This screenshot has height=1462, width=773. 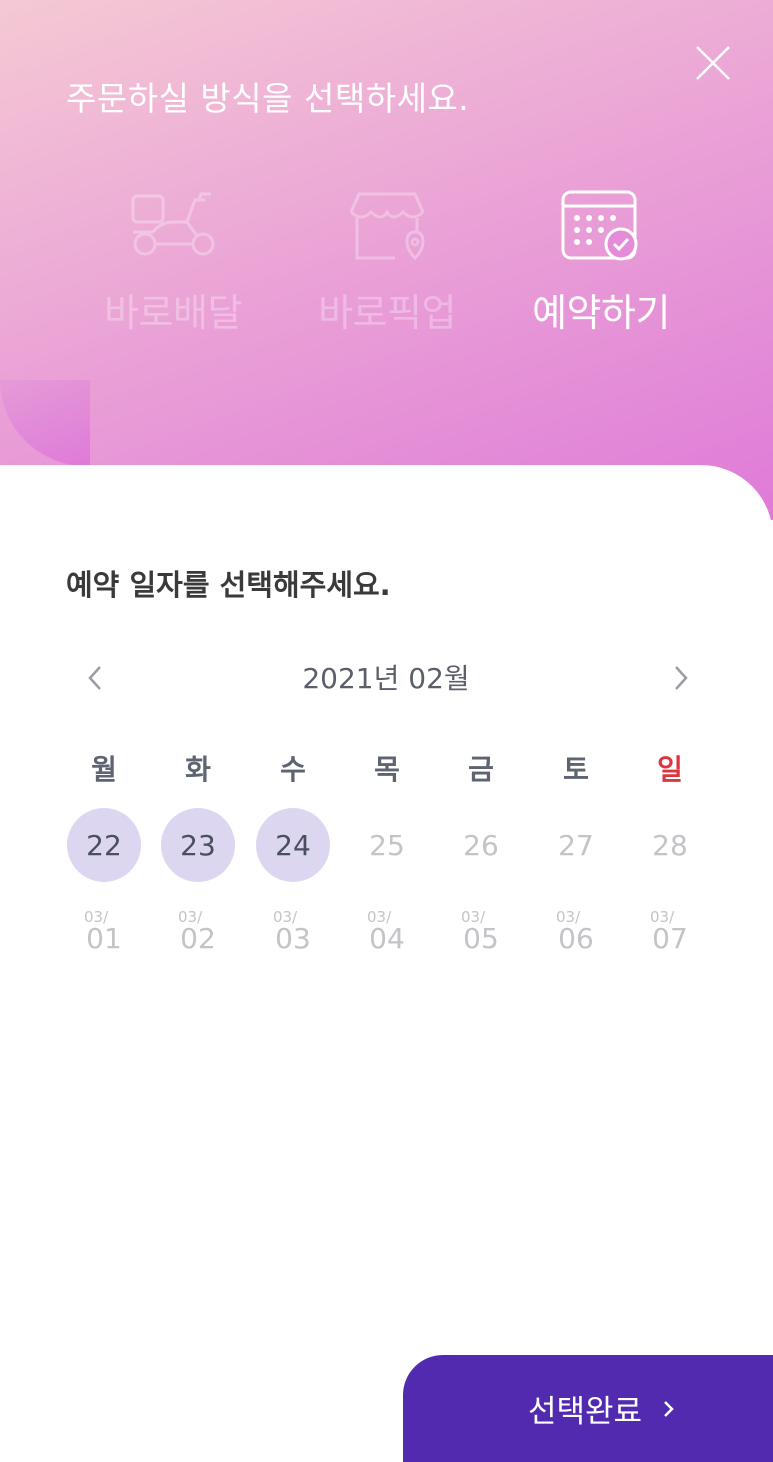 What do you see at coordinates (585, 1412) in the screenshot?
I see `confirm-label: 선택완료` at bounding box center [585, 1412].